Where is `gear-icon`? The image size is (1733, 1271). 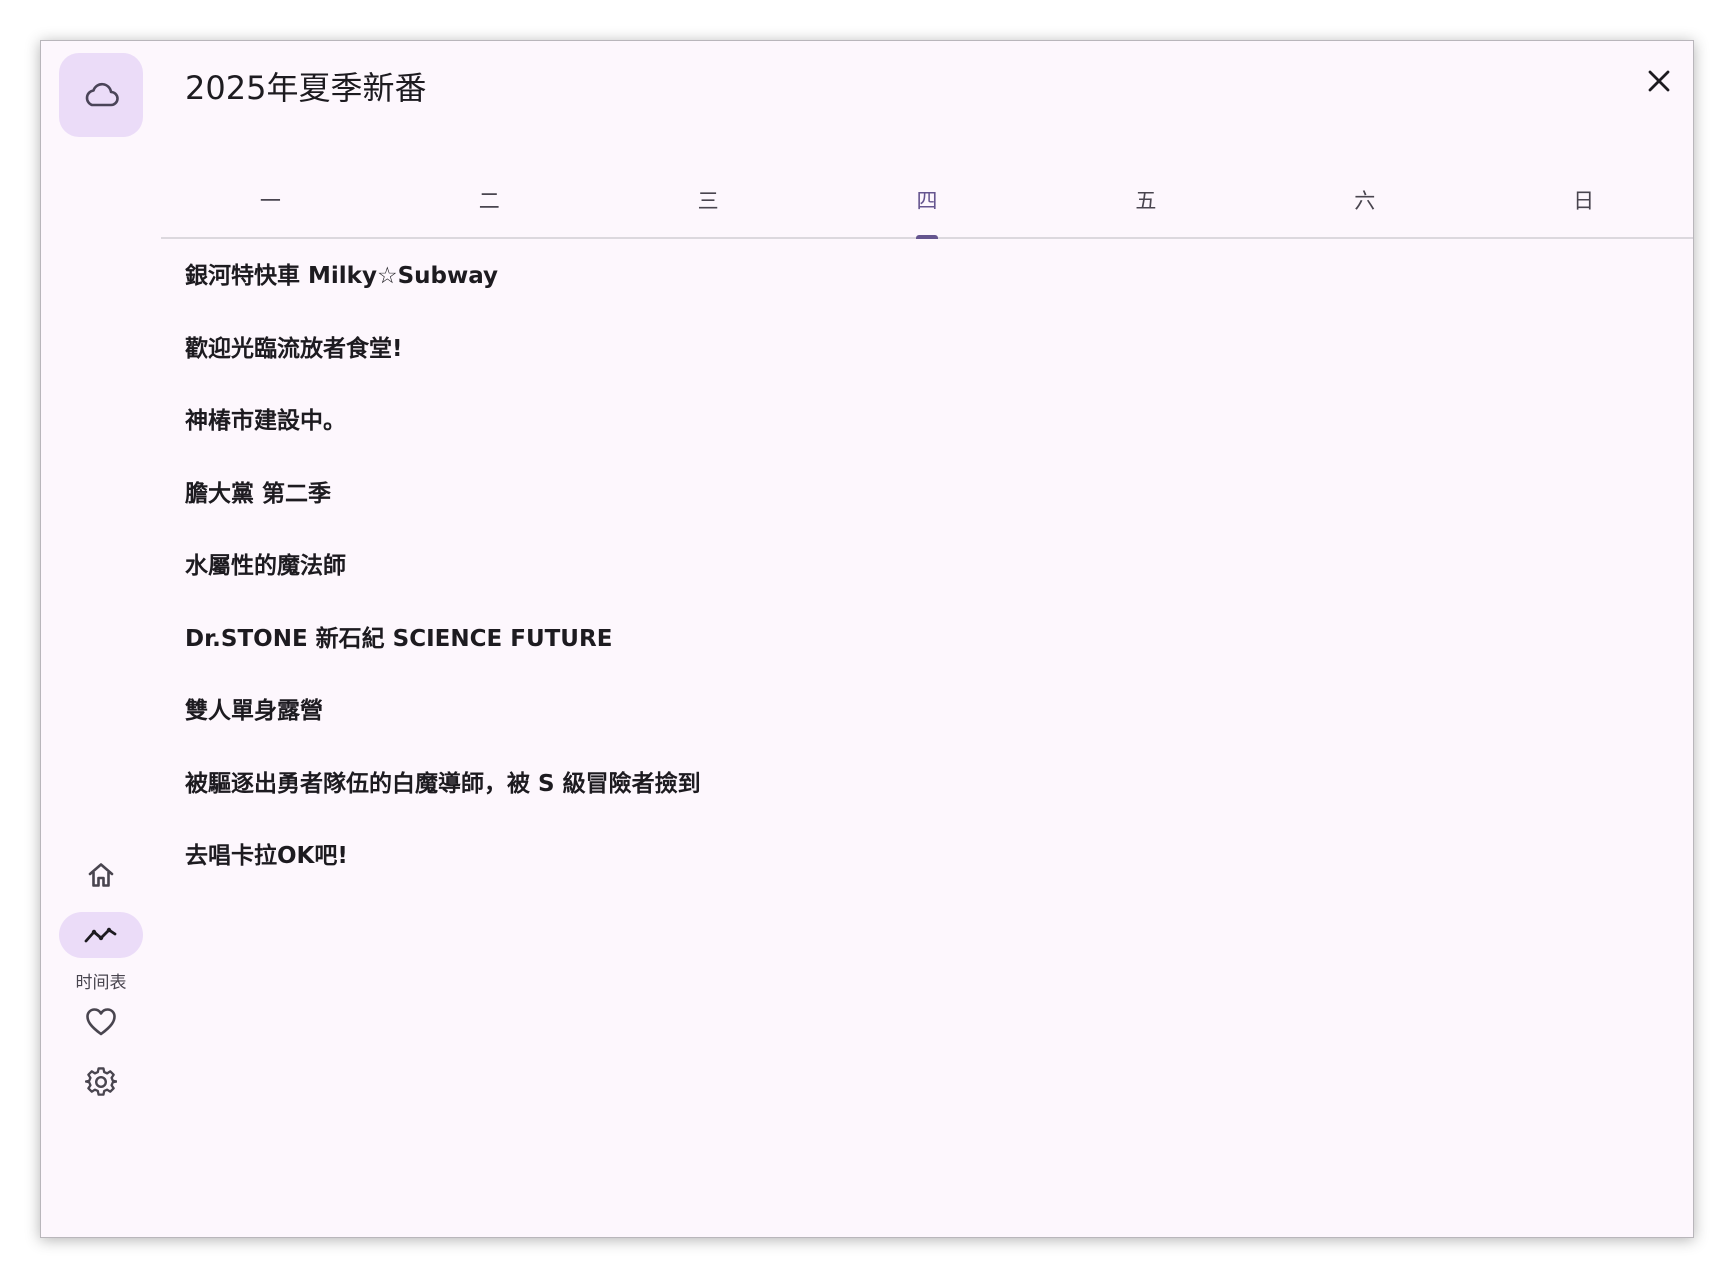 gear-icon is located at coordinates (101, 1081).